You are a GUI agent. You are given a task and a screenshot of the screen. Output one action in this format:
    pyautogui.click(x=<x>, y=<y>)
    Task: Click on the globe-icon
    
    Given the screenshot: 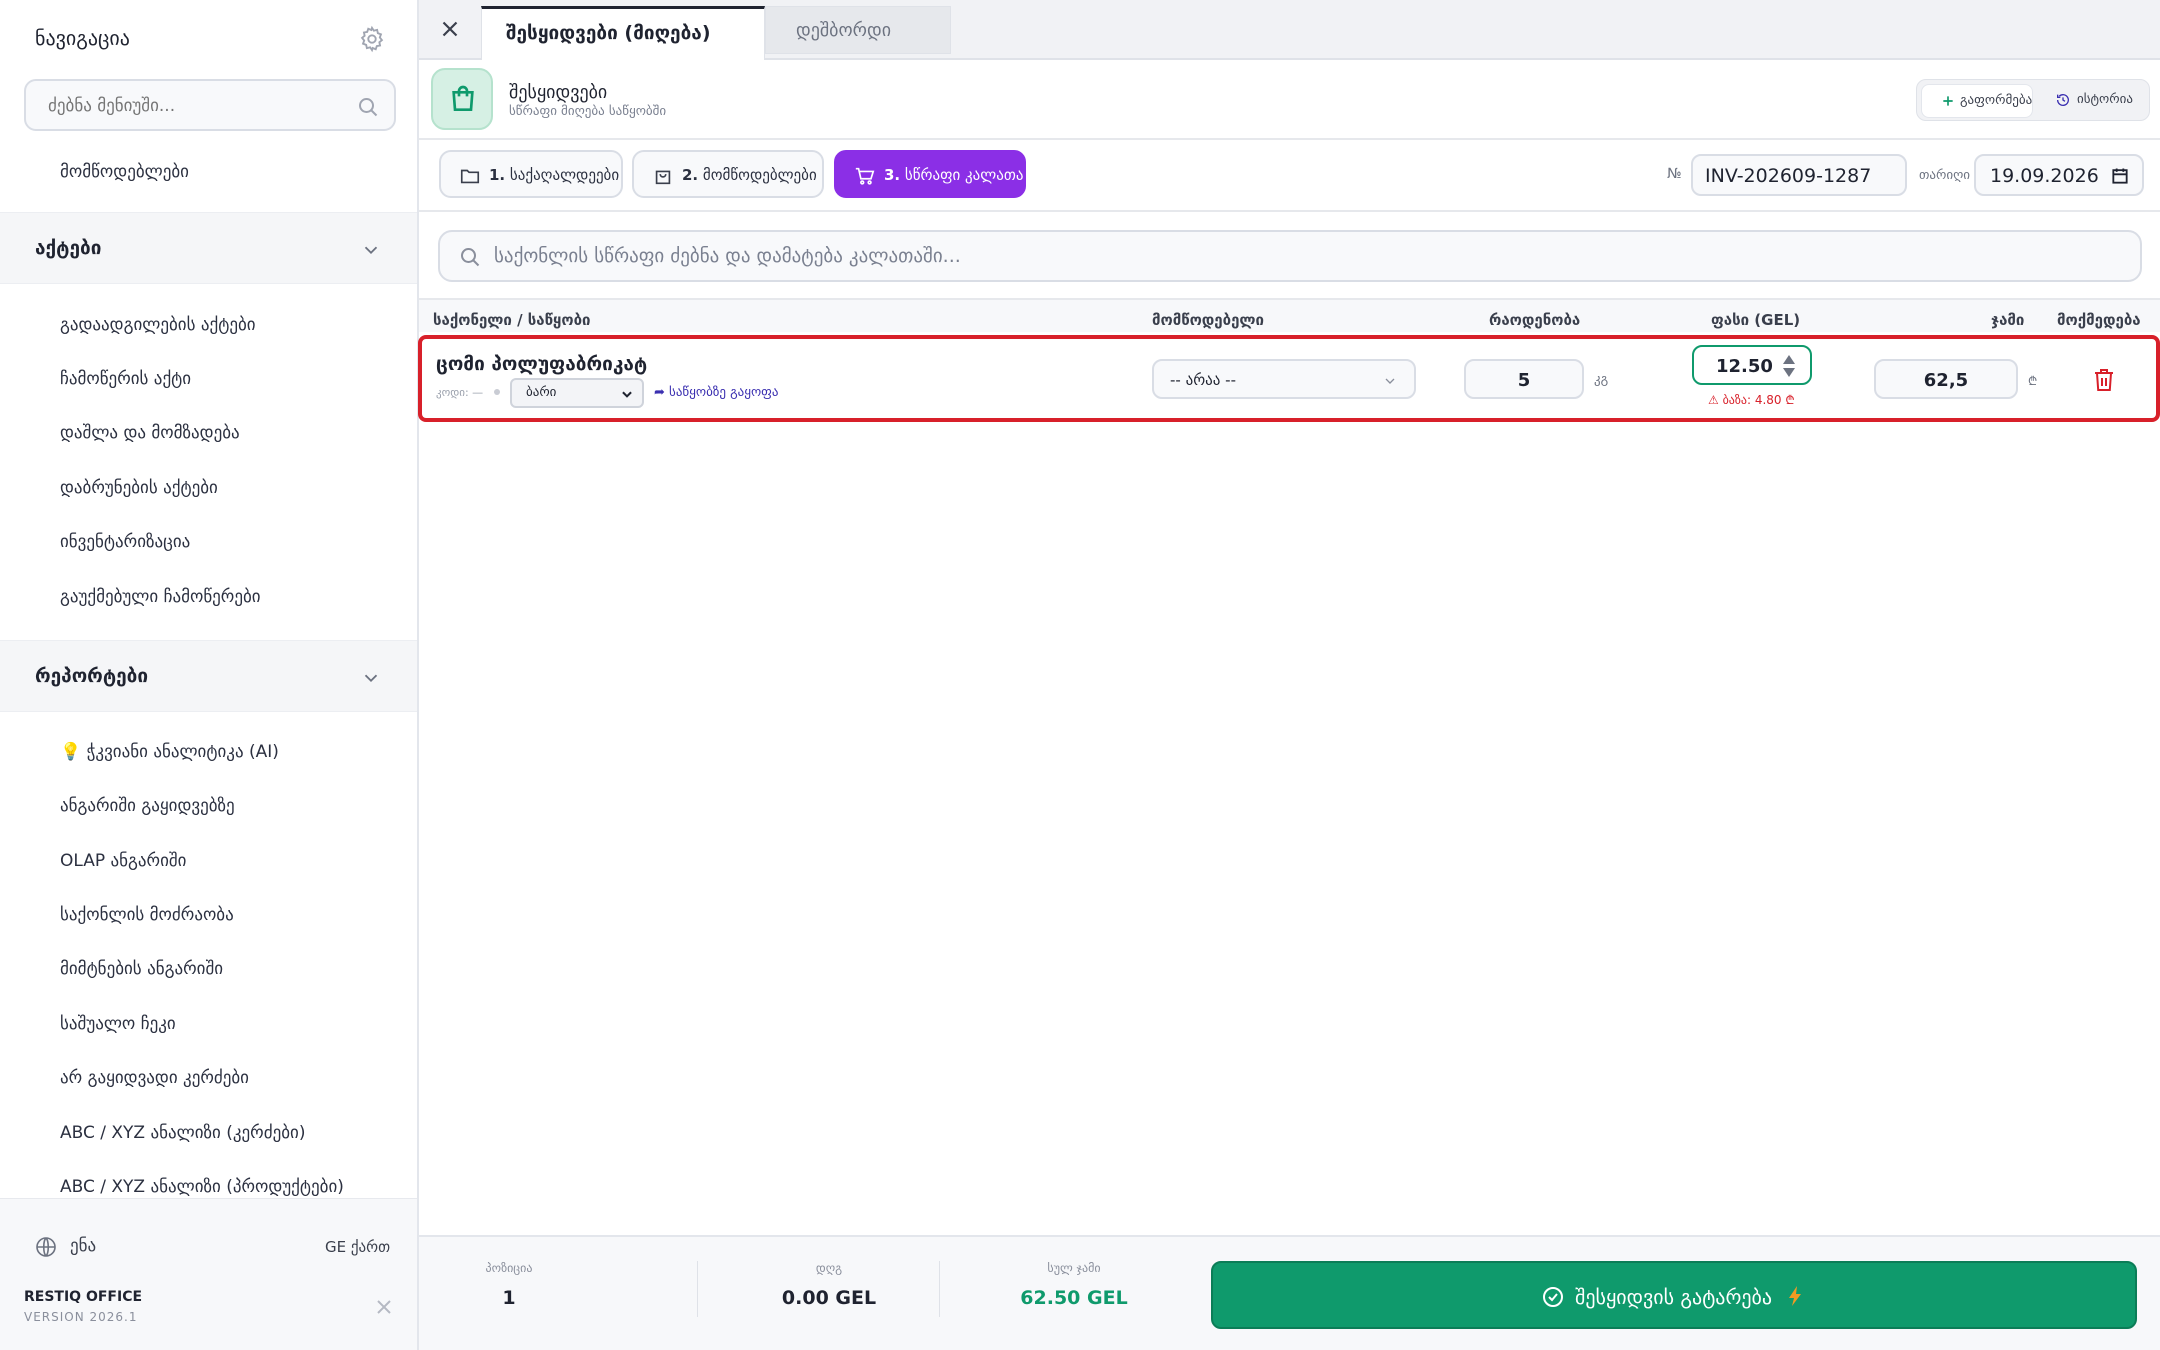 What is the action you would take?
    pyautogui.click(x=46, y=1247)
    